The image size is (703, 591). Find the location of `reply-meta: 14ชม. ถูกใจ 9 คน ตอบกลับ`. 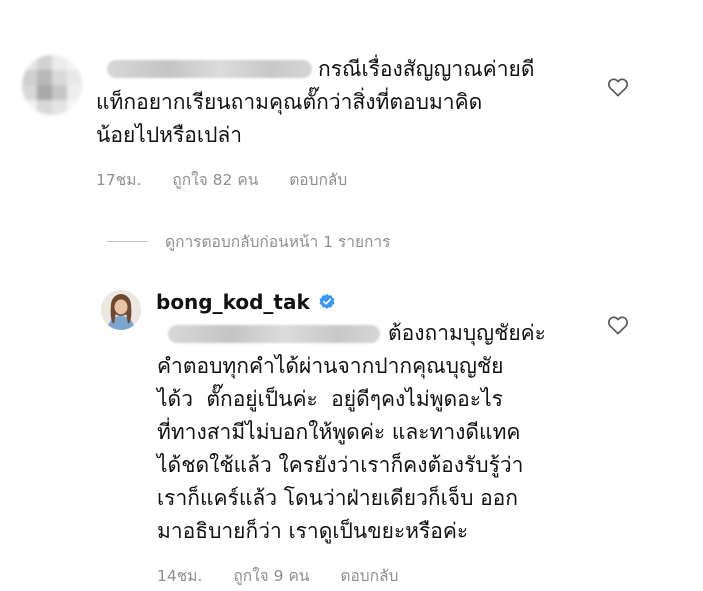

reply-meta: 14ชม. ถูกใจ 9 คน ตอบกลับ is located at coordinates (290, 575).